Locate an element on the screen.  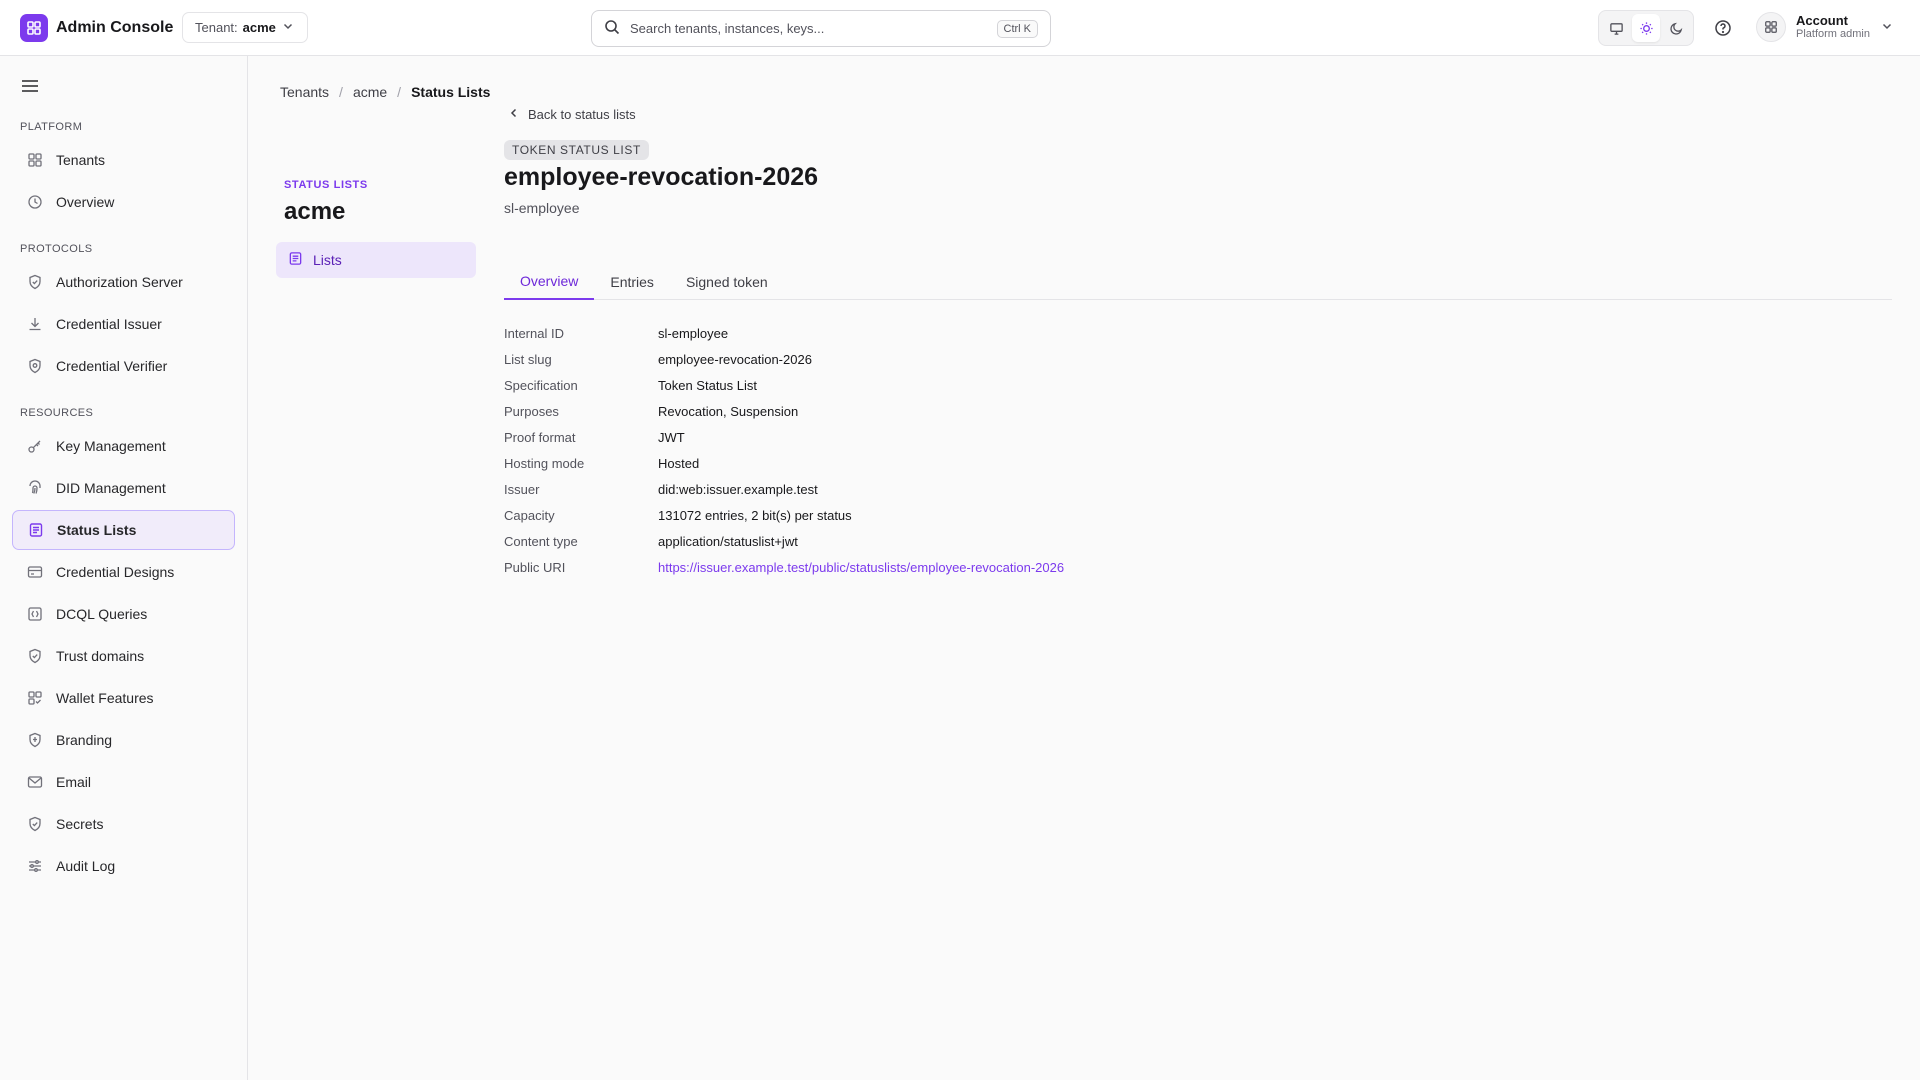
sidebar-item-label: Overview is located at coordinates (85, 202).